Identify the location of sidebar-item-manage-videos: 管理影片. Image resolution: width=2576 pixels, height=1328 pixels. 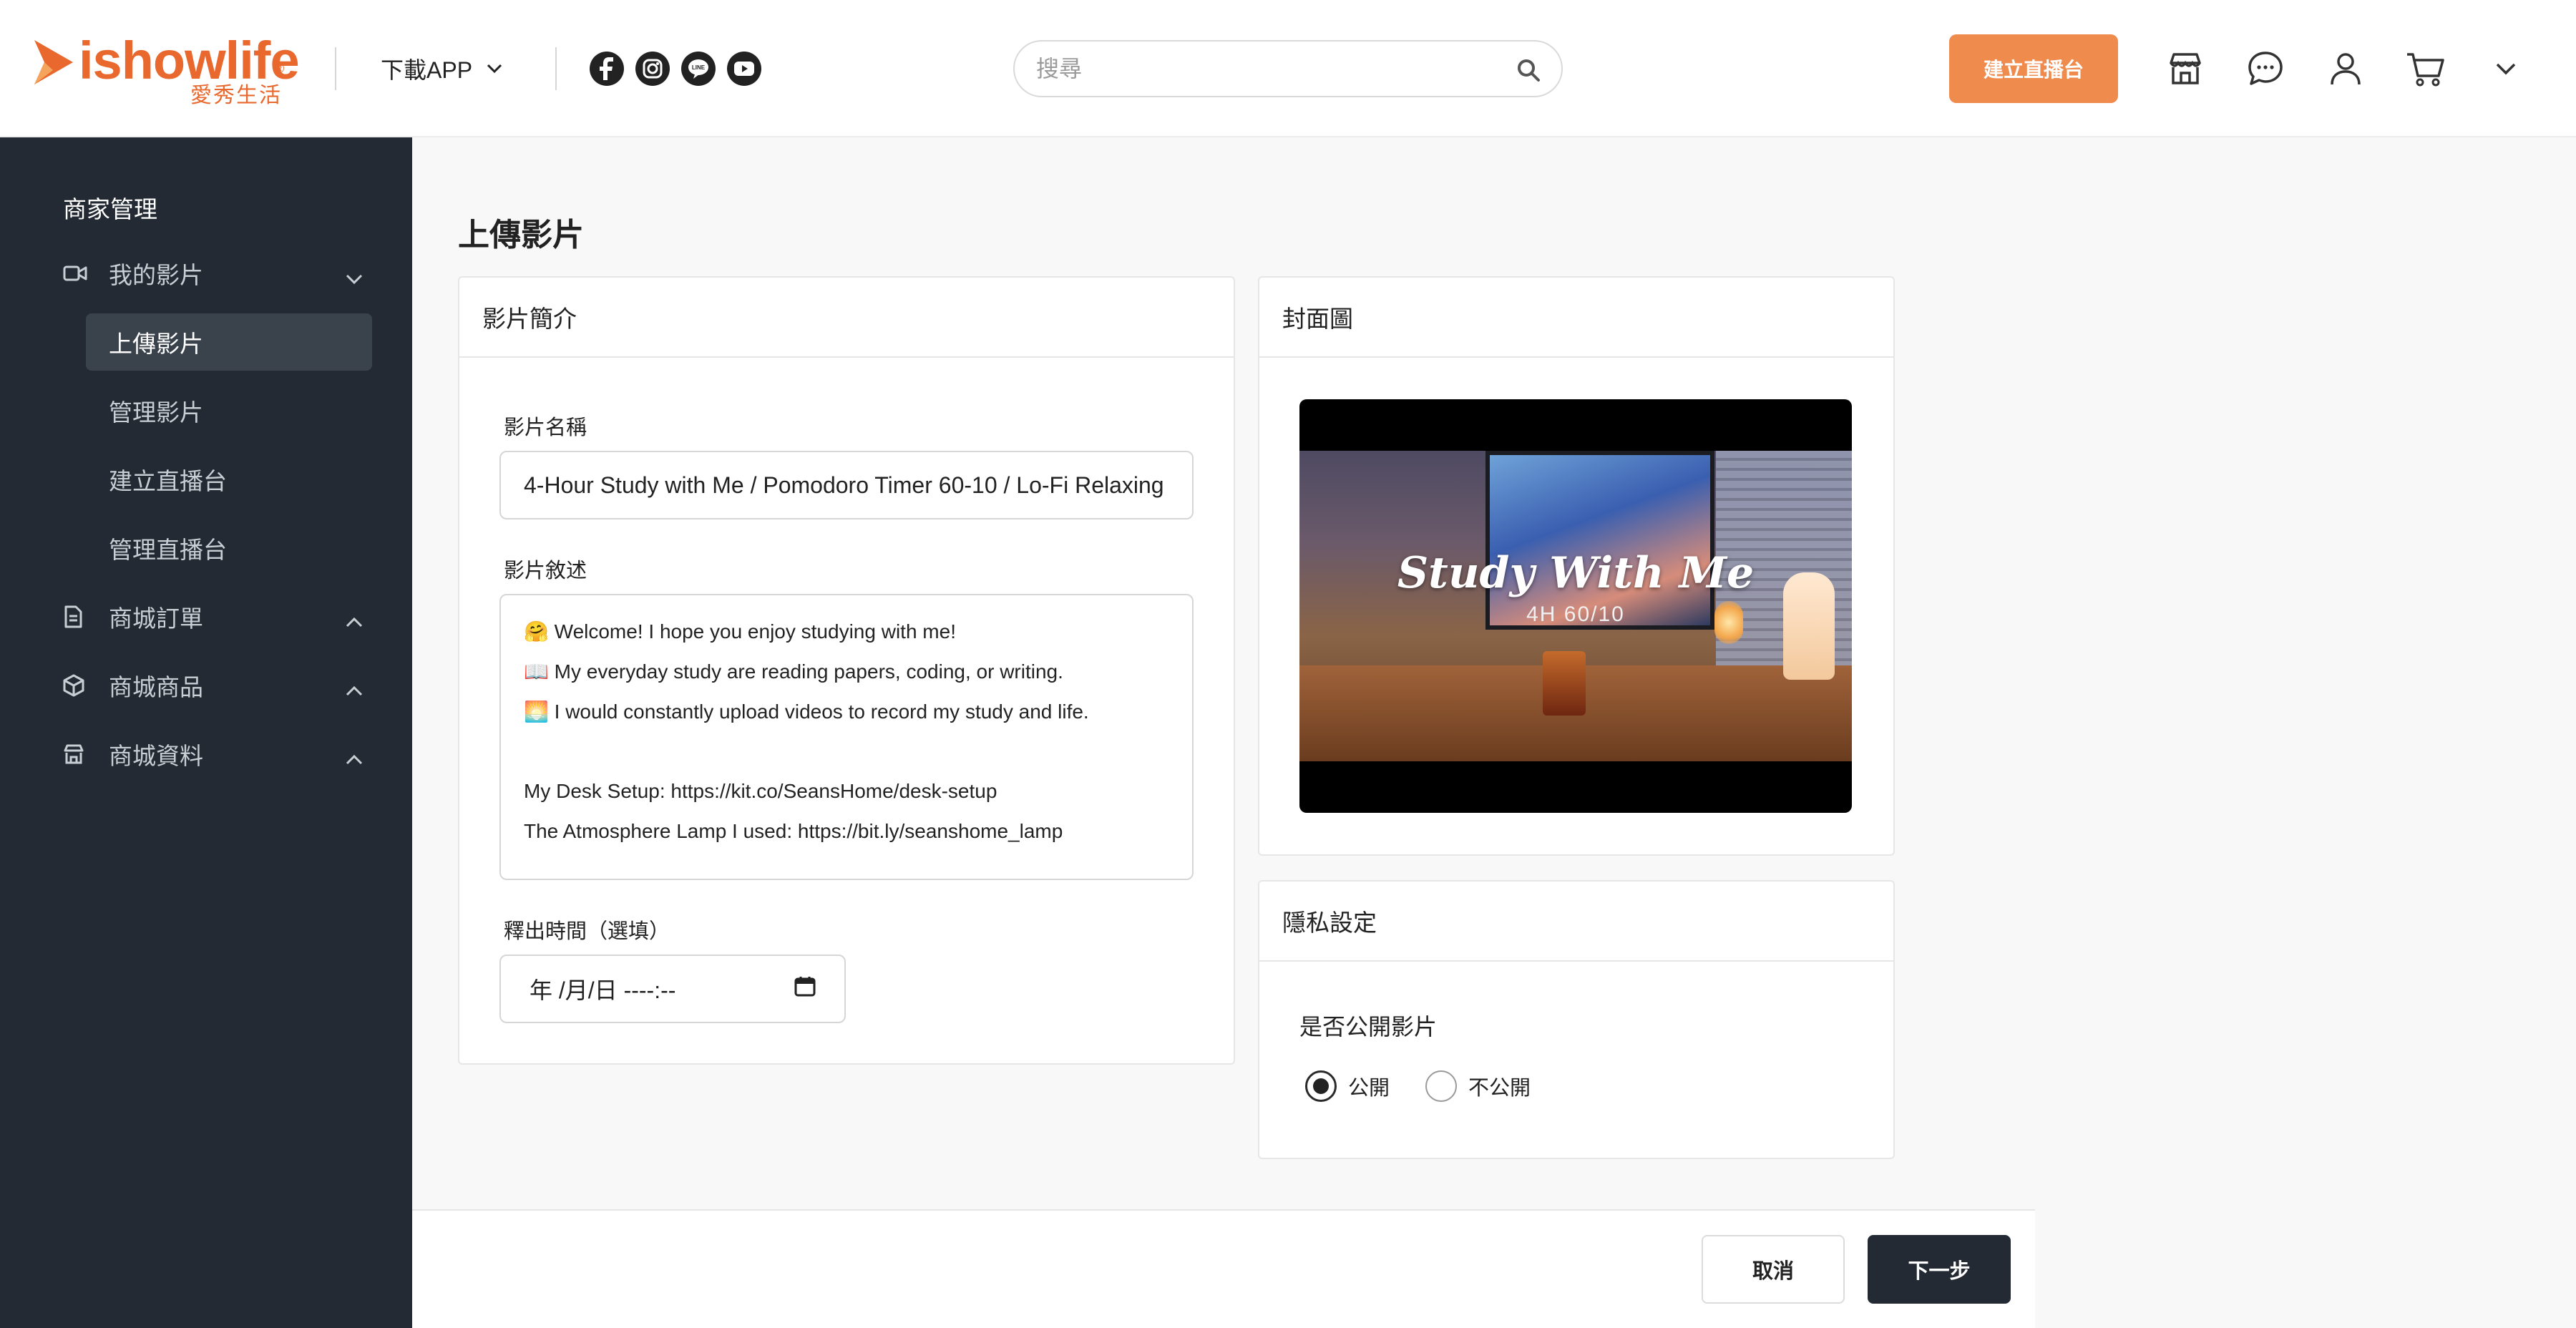
(229, 410).